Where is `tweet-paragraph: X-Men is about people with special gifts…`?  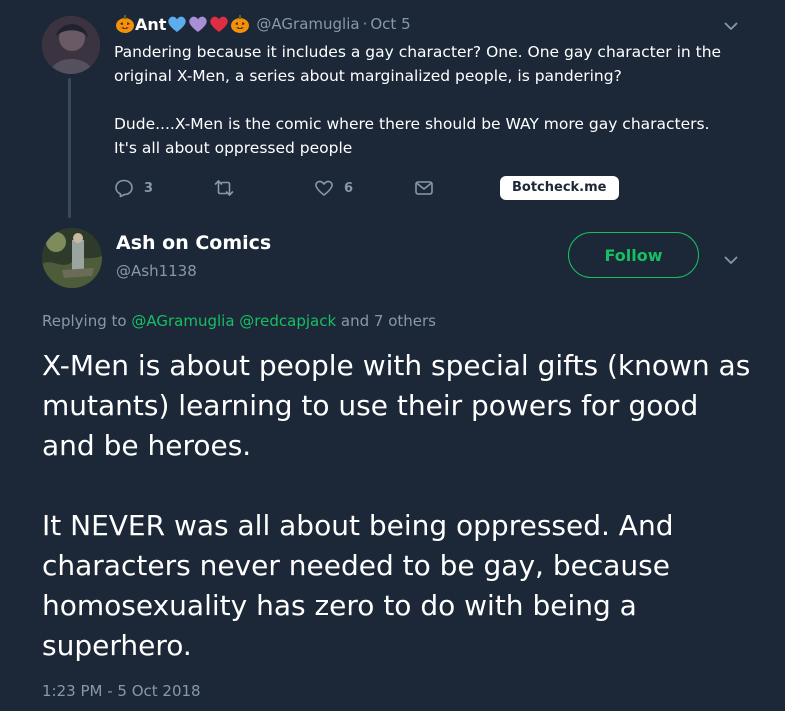 tweet-paragraph: X-Men is about people with special gifts… is located at coordinates (396, 405).